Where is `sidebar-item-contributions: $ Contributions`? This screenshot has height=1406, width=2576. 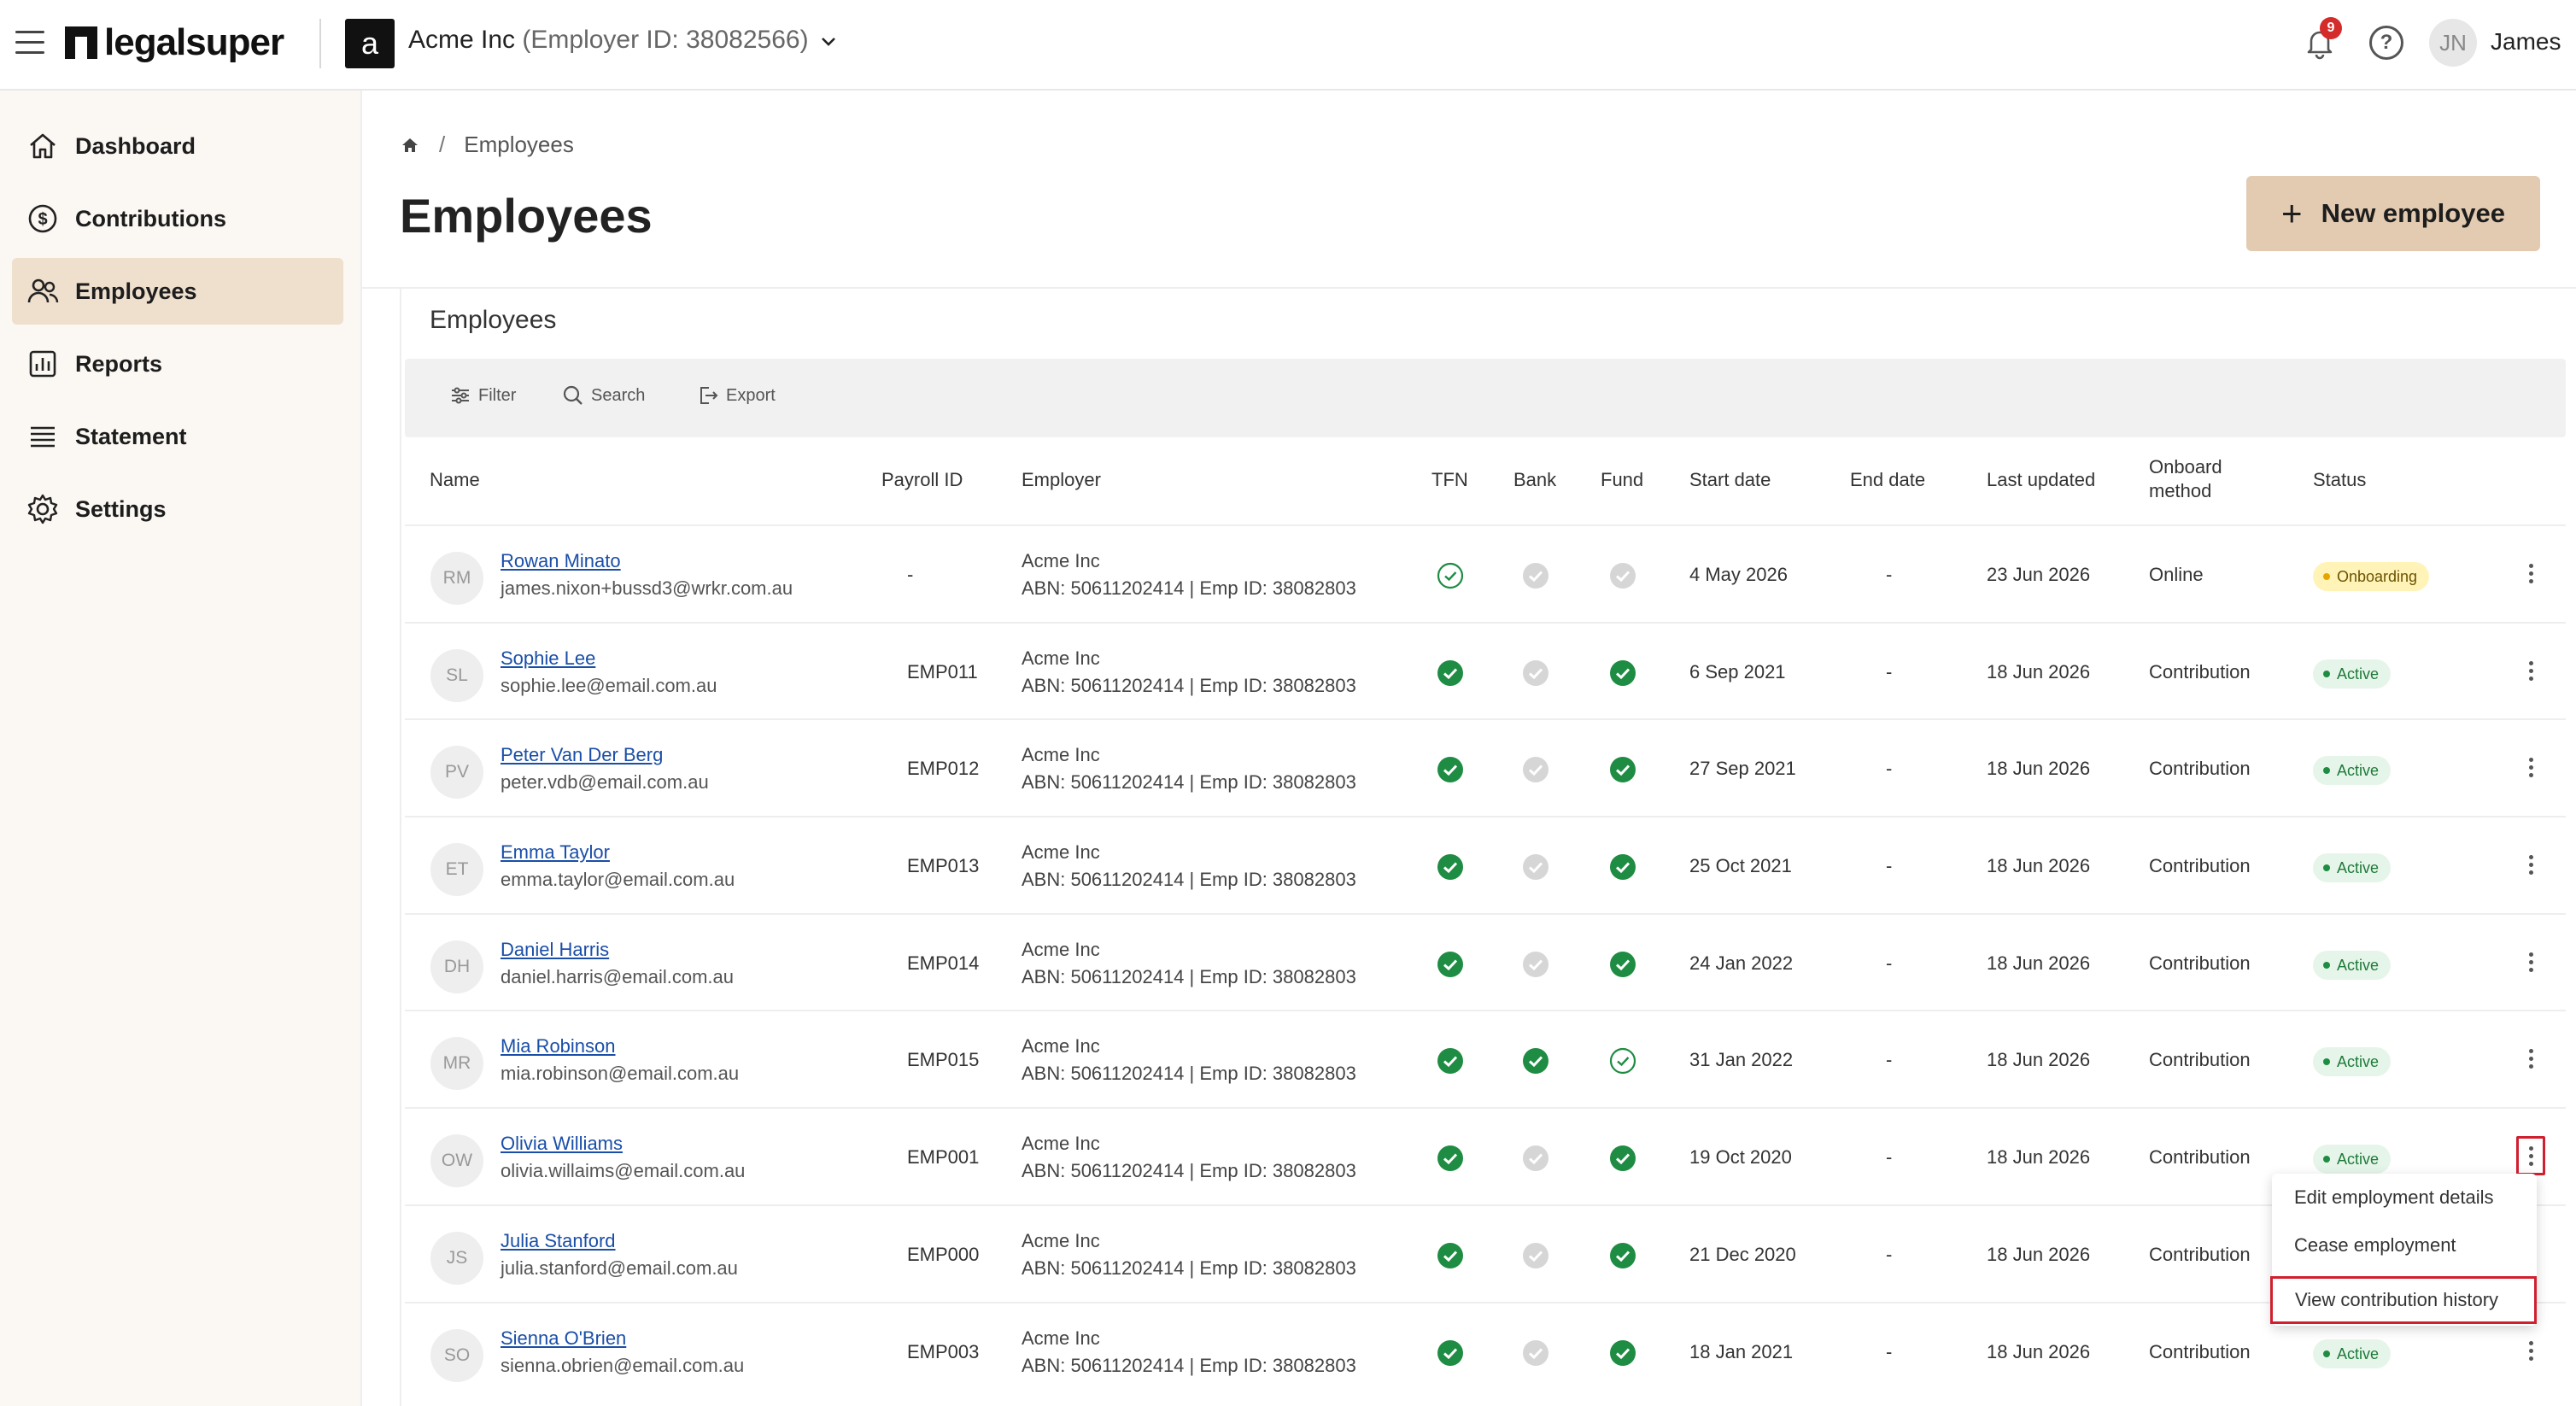
sidebar-item-contributions: $ Contributions is located at coordinates (177, 219).